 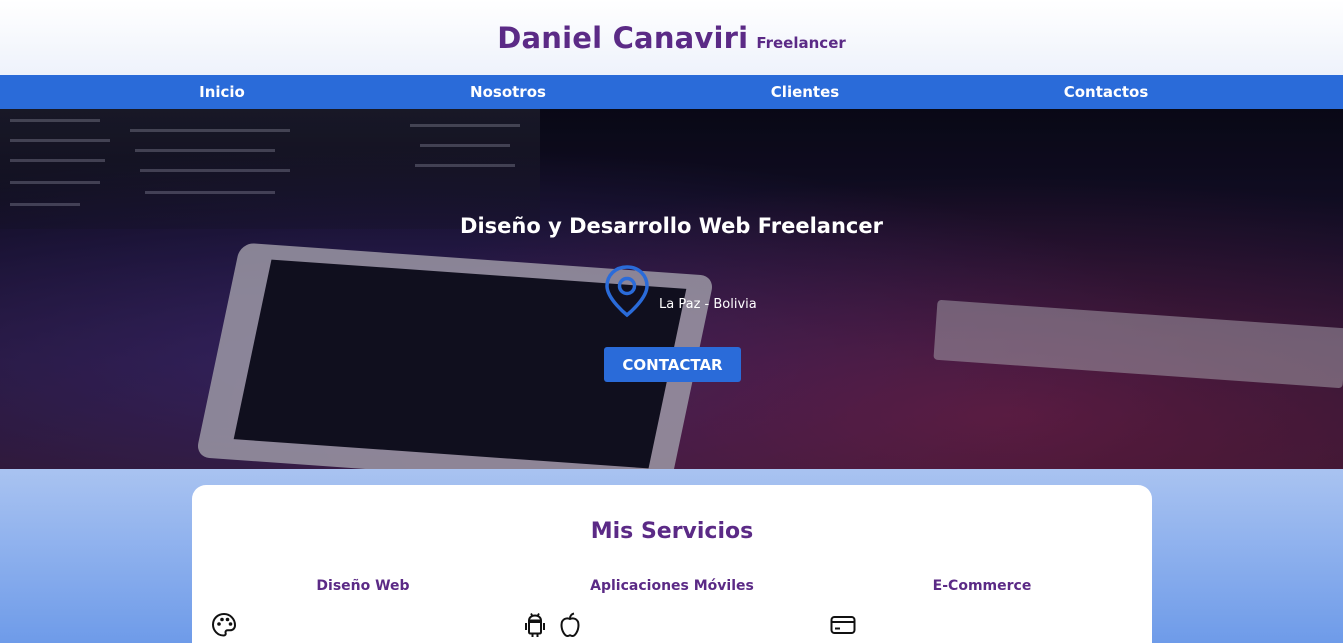 I want to click on nav-item-inicio: Inicio, so click(x=222, y=92).